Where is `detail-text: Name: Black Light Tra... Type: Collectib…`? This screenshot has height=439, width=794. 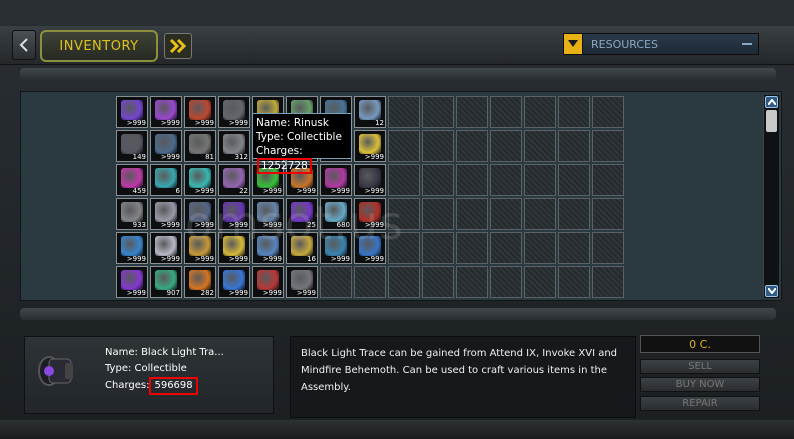
detail-text: Name: Black Light Tra... Type: Collectib… is located at coordinates (164, 370).